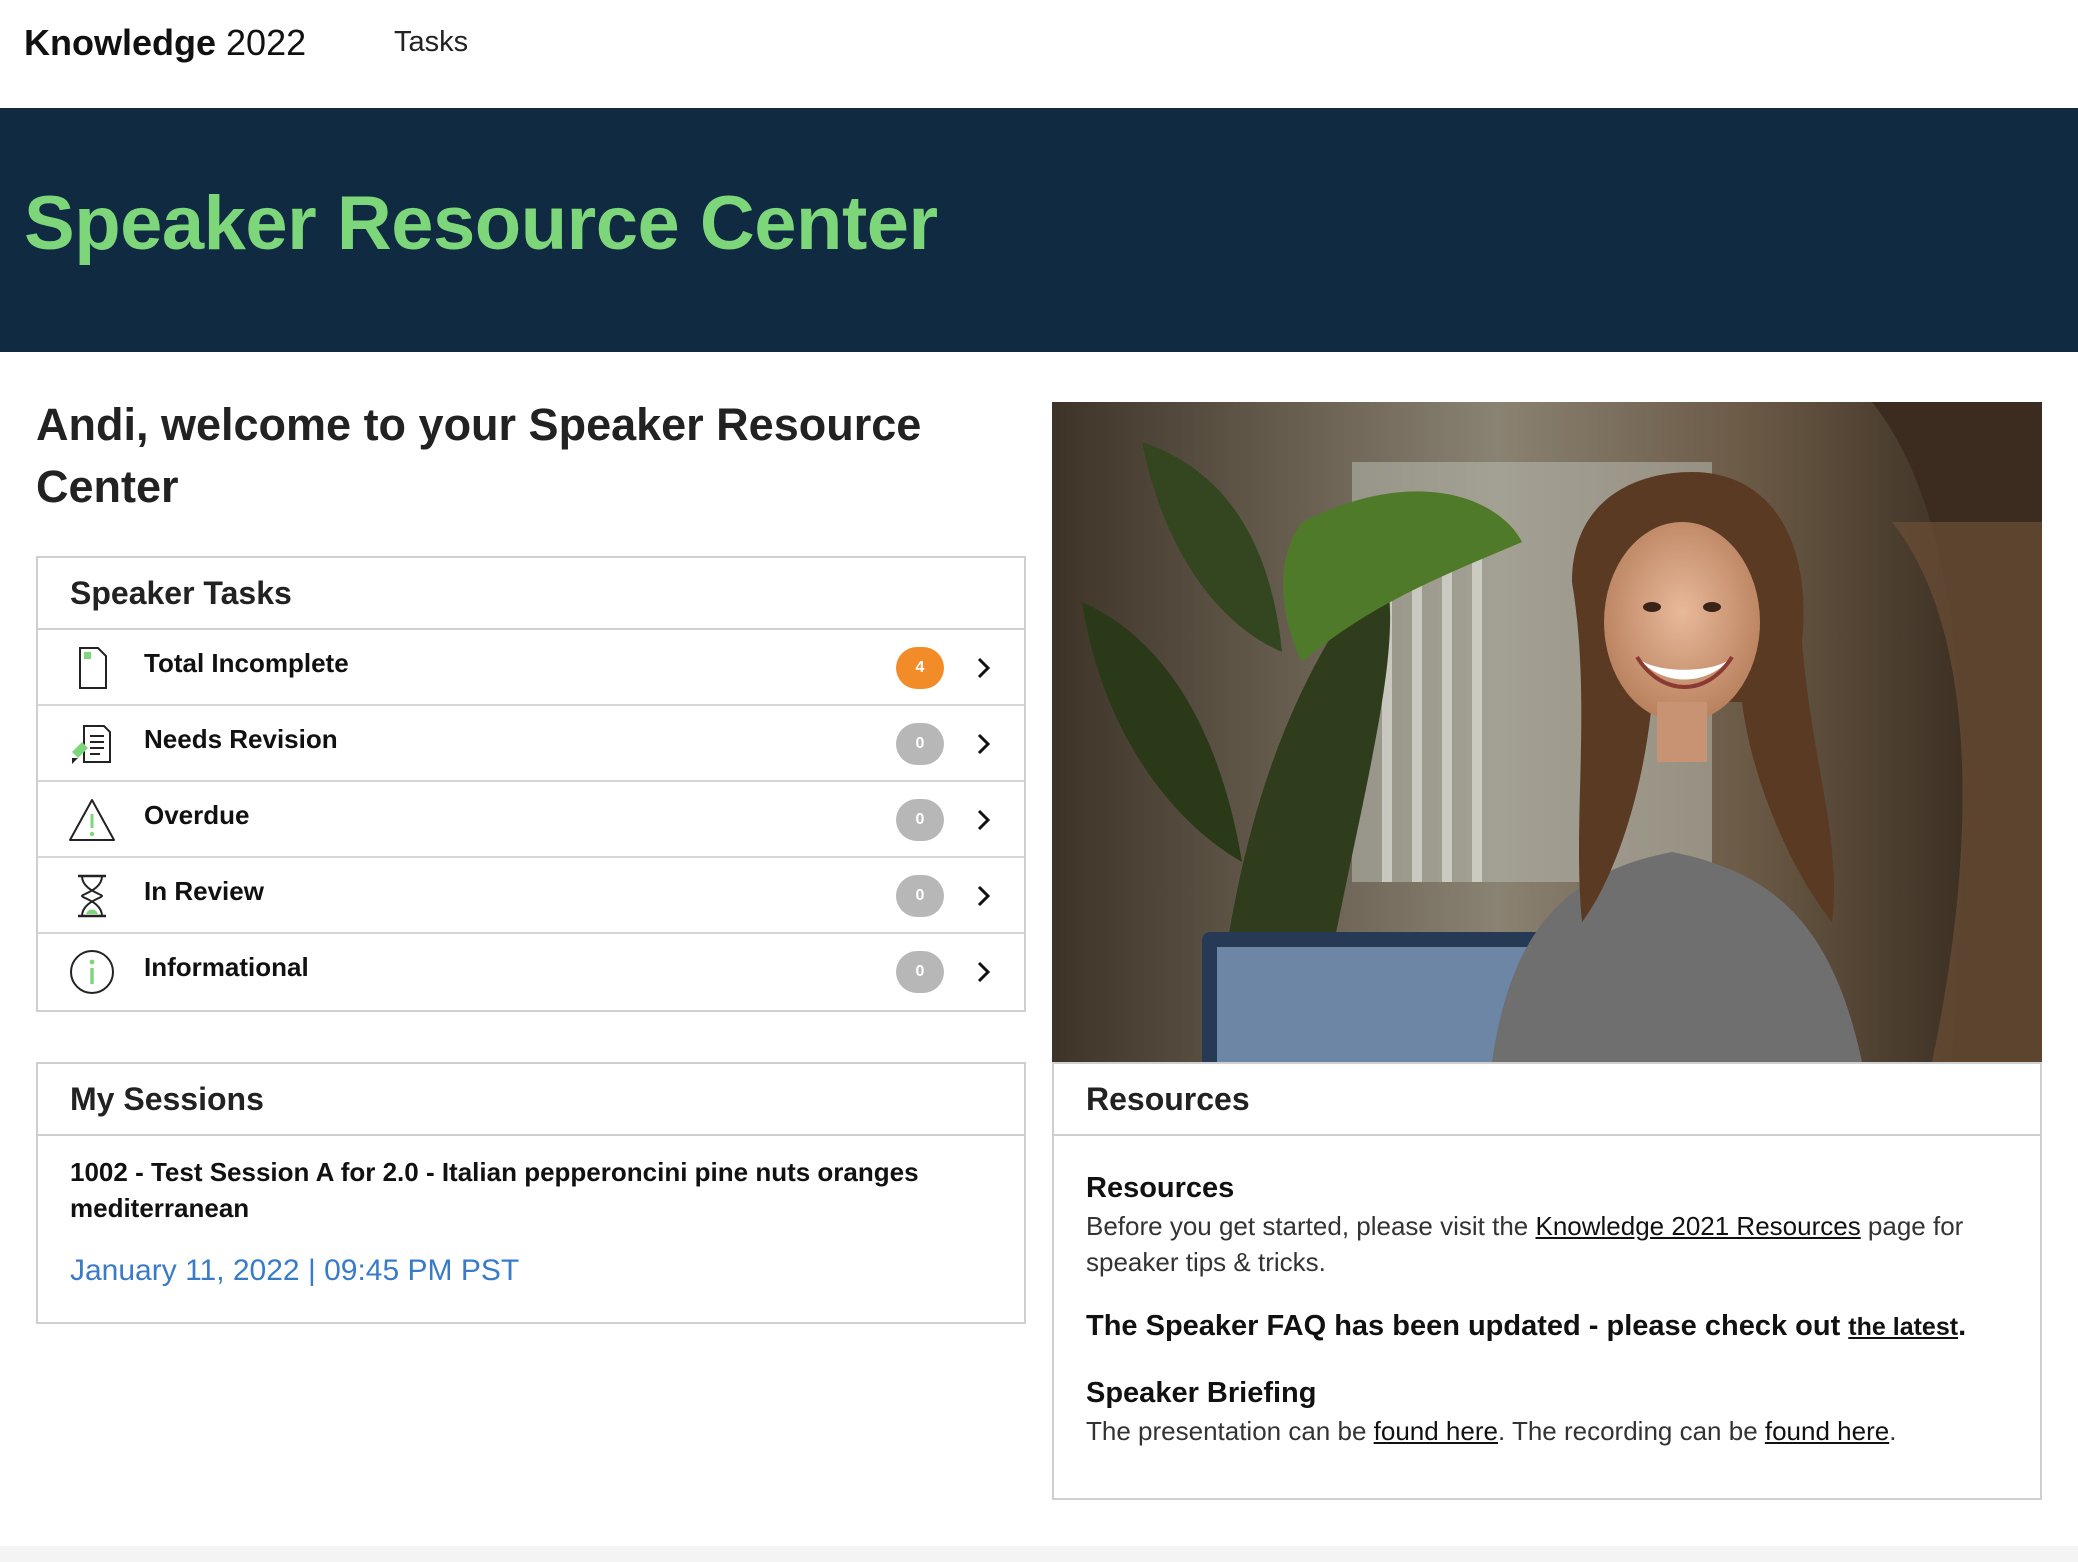  I want to click on nav-link-tasks: Tasks, so click(431, 42).